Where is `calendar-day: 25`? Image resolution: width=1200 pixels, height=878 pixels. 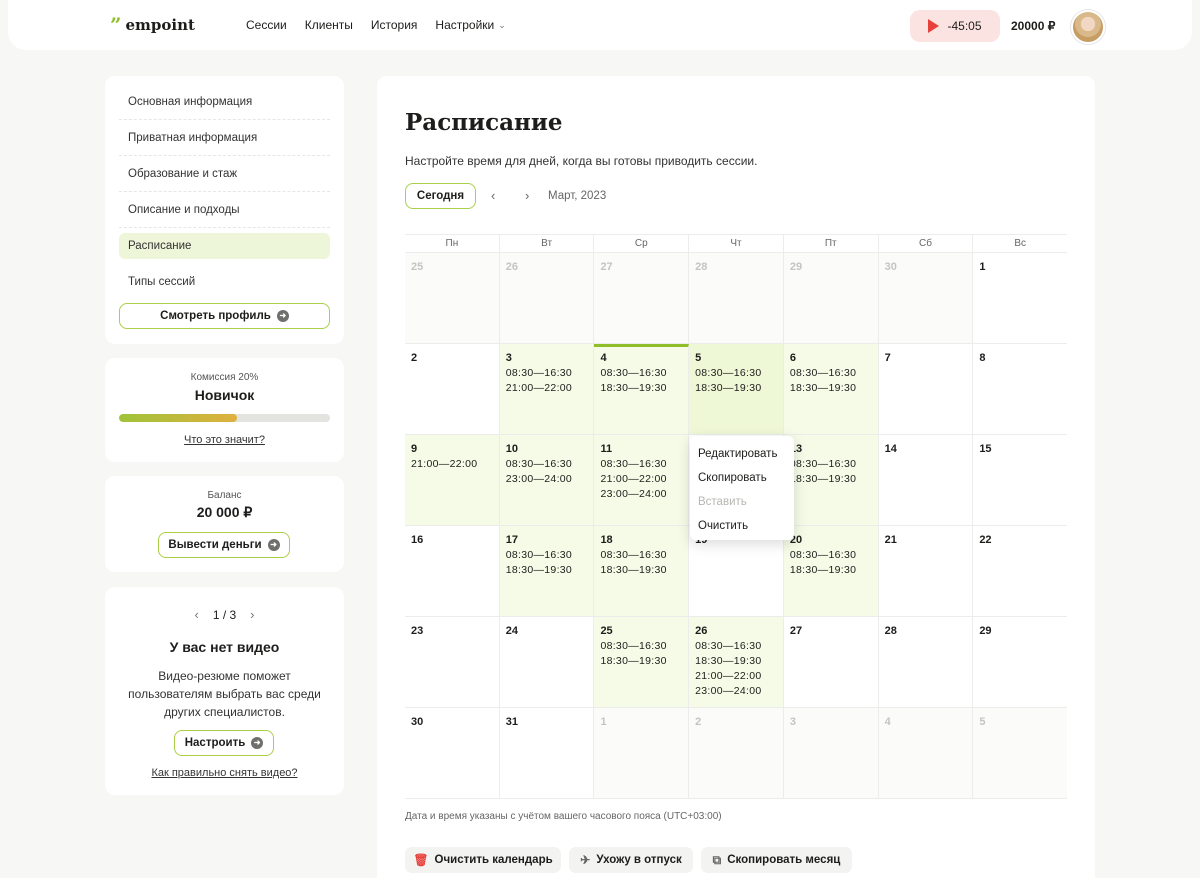 calendar-day: 25 is located at coordinates (452, 298).